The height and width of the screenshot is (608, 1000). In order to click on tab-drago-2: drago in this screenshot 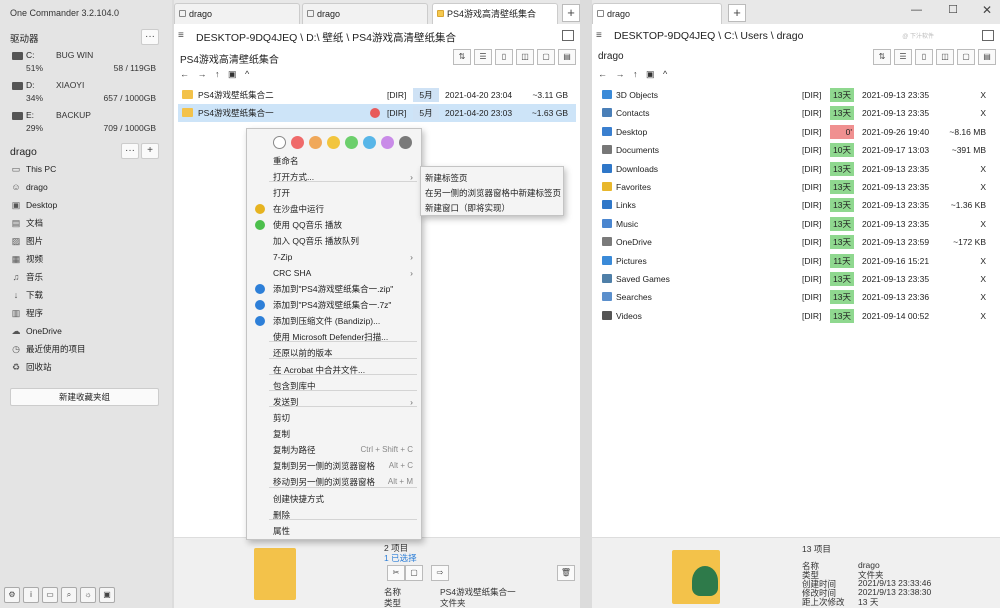, I will do `click(365, 13)`.